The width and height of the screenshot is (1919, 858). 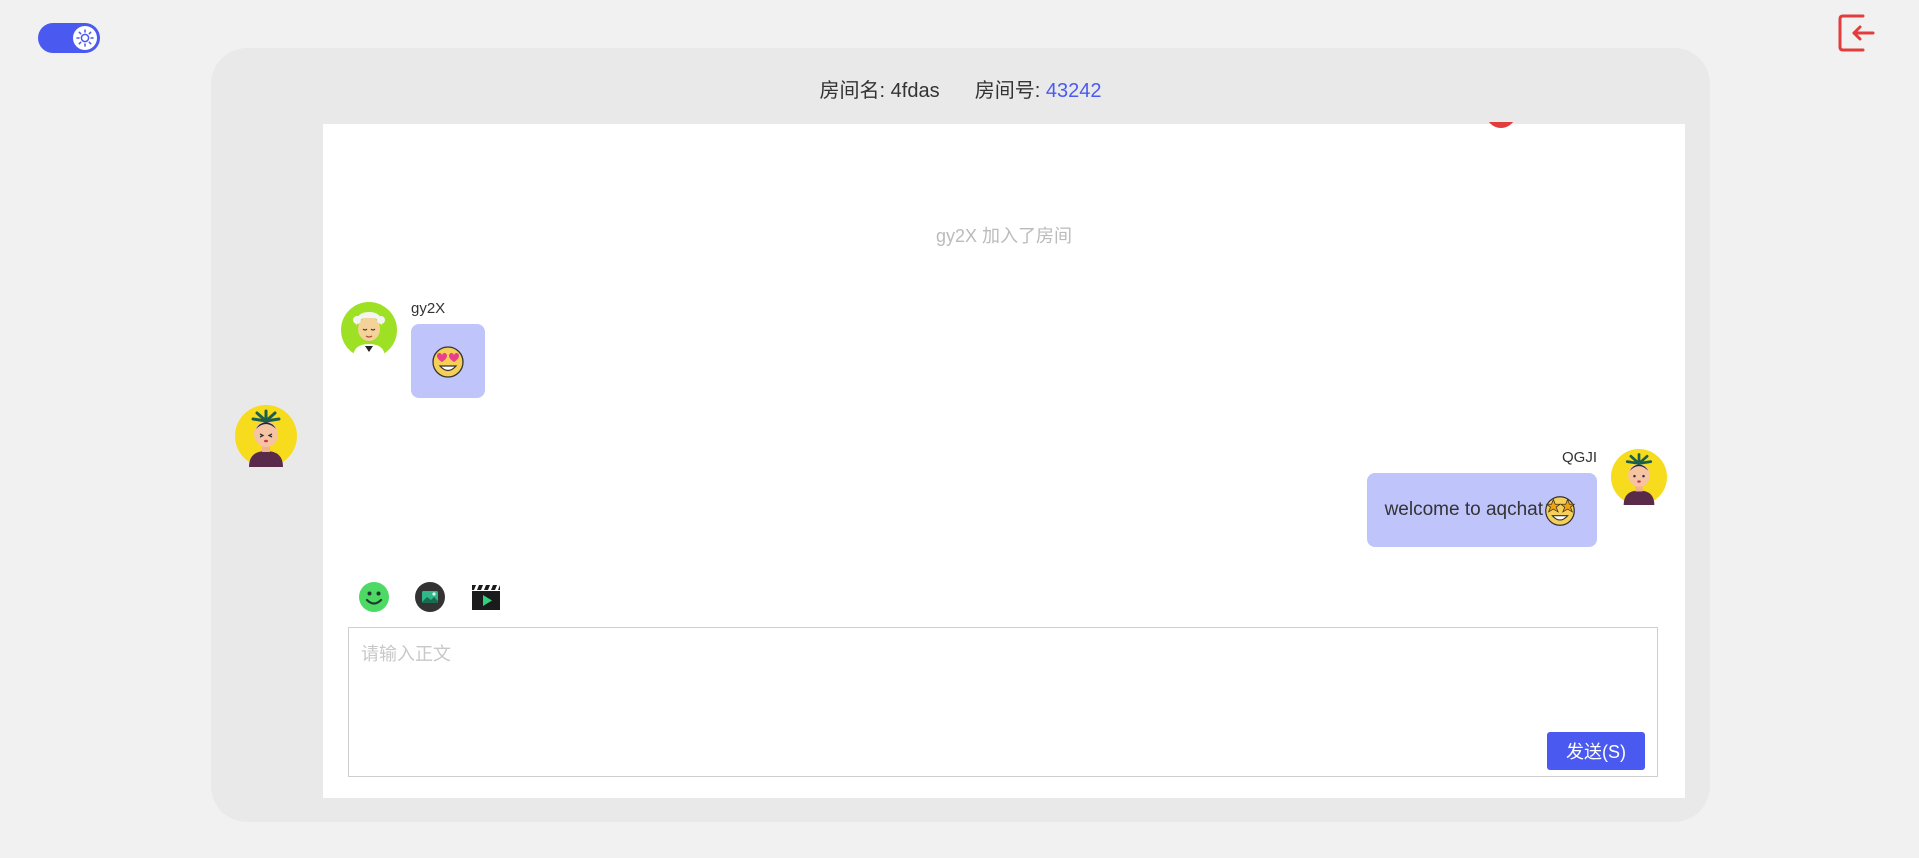 What do you see at coordinates (69, 38) in the screenshot?
I see `theme-toggle` at bounding box center [69, 38].